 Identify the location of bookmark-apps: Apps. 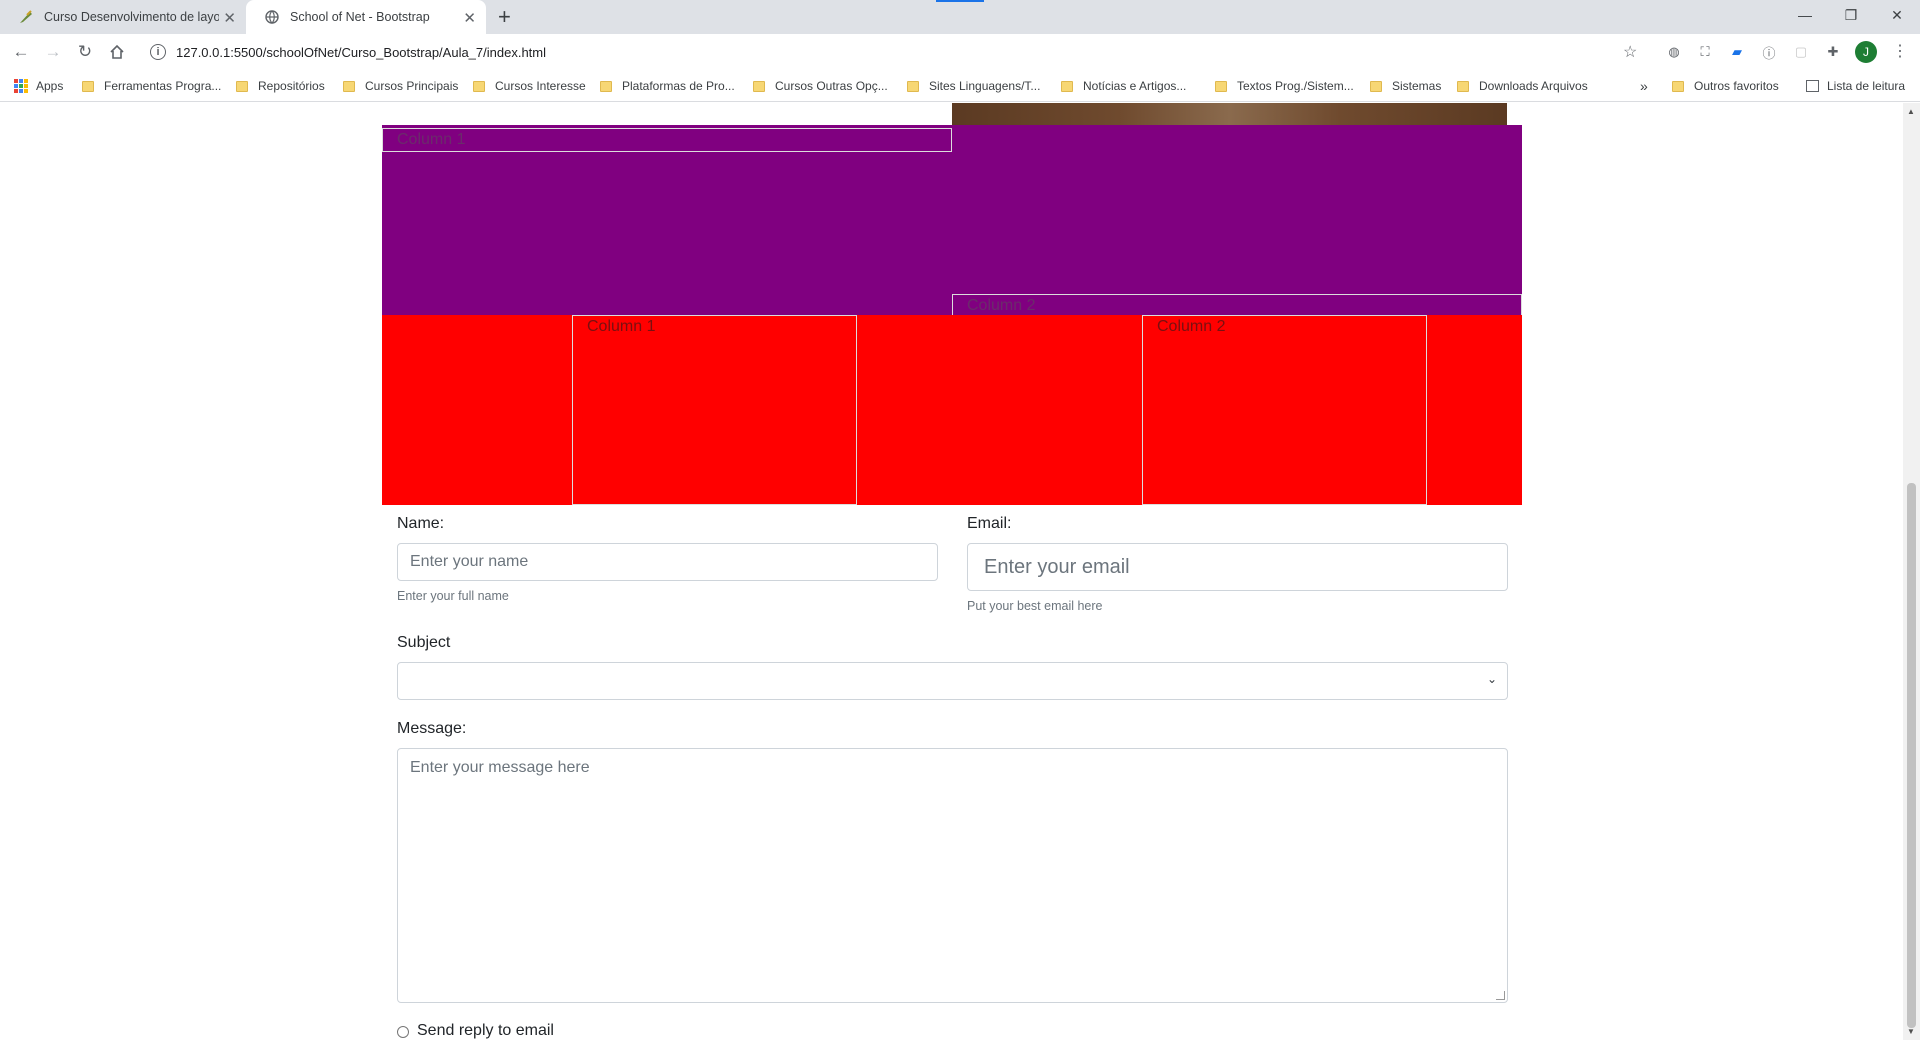
(38, 86).